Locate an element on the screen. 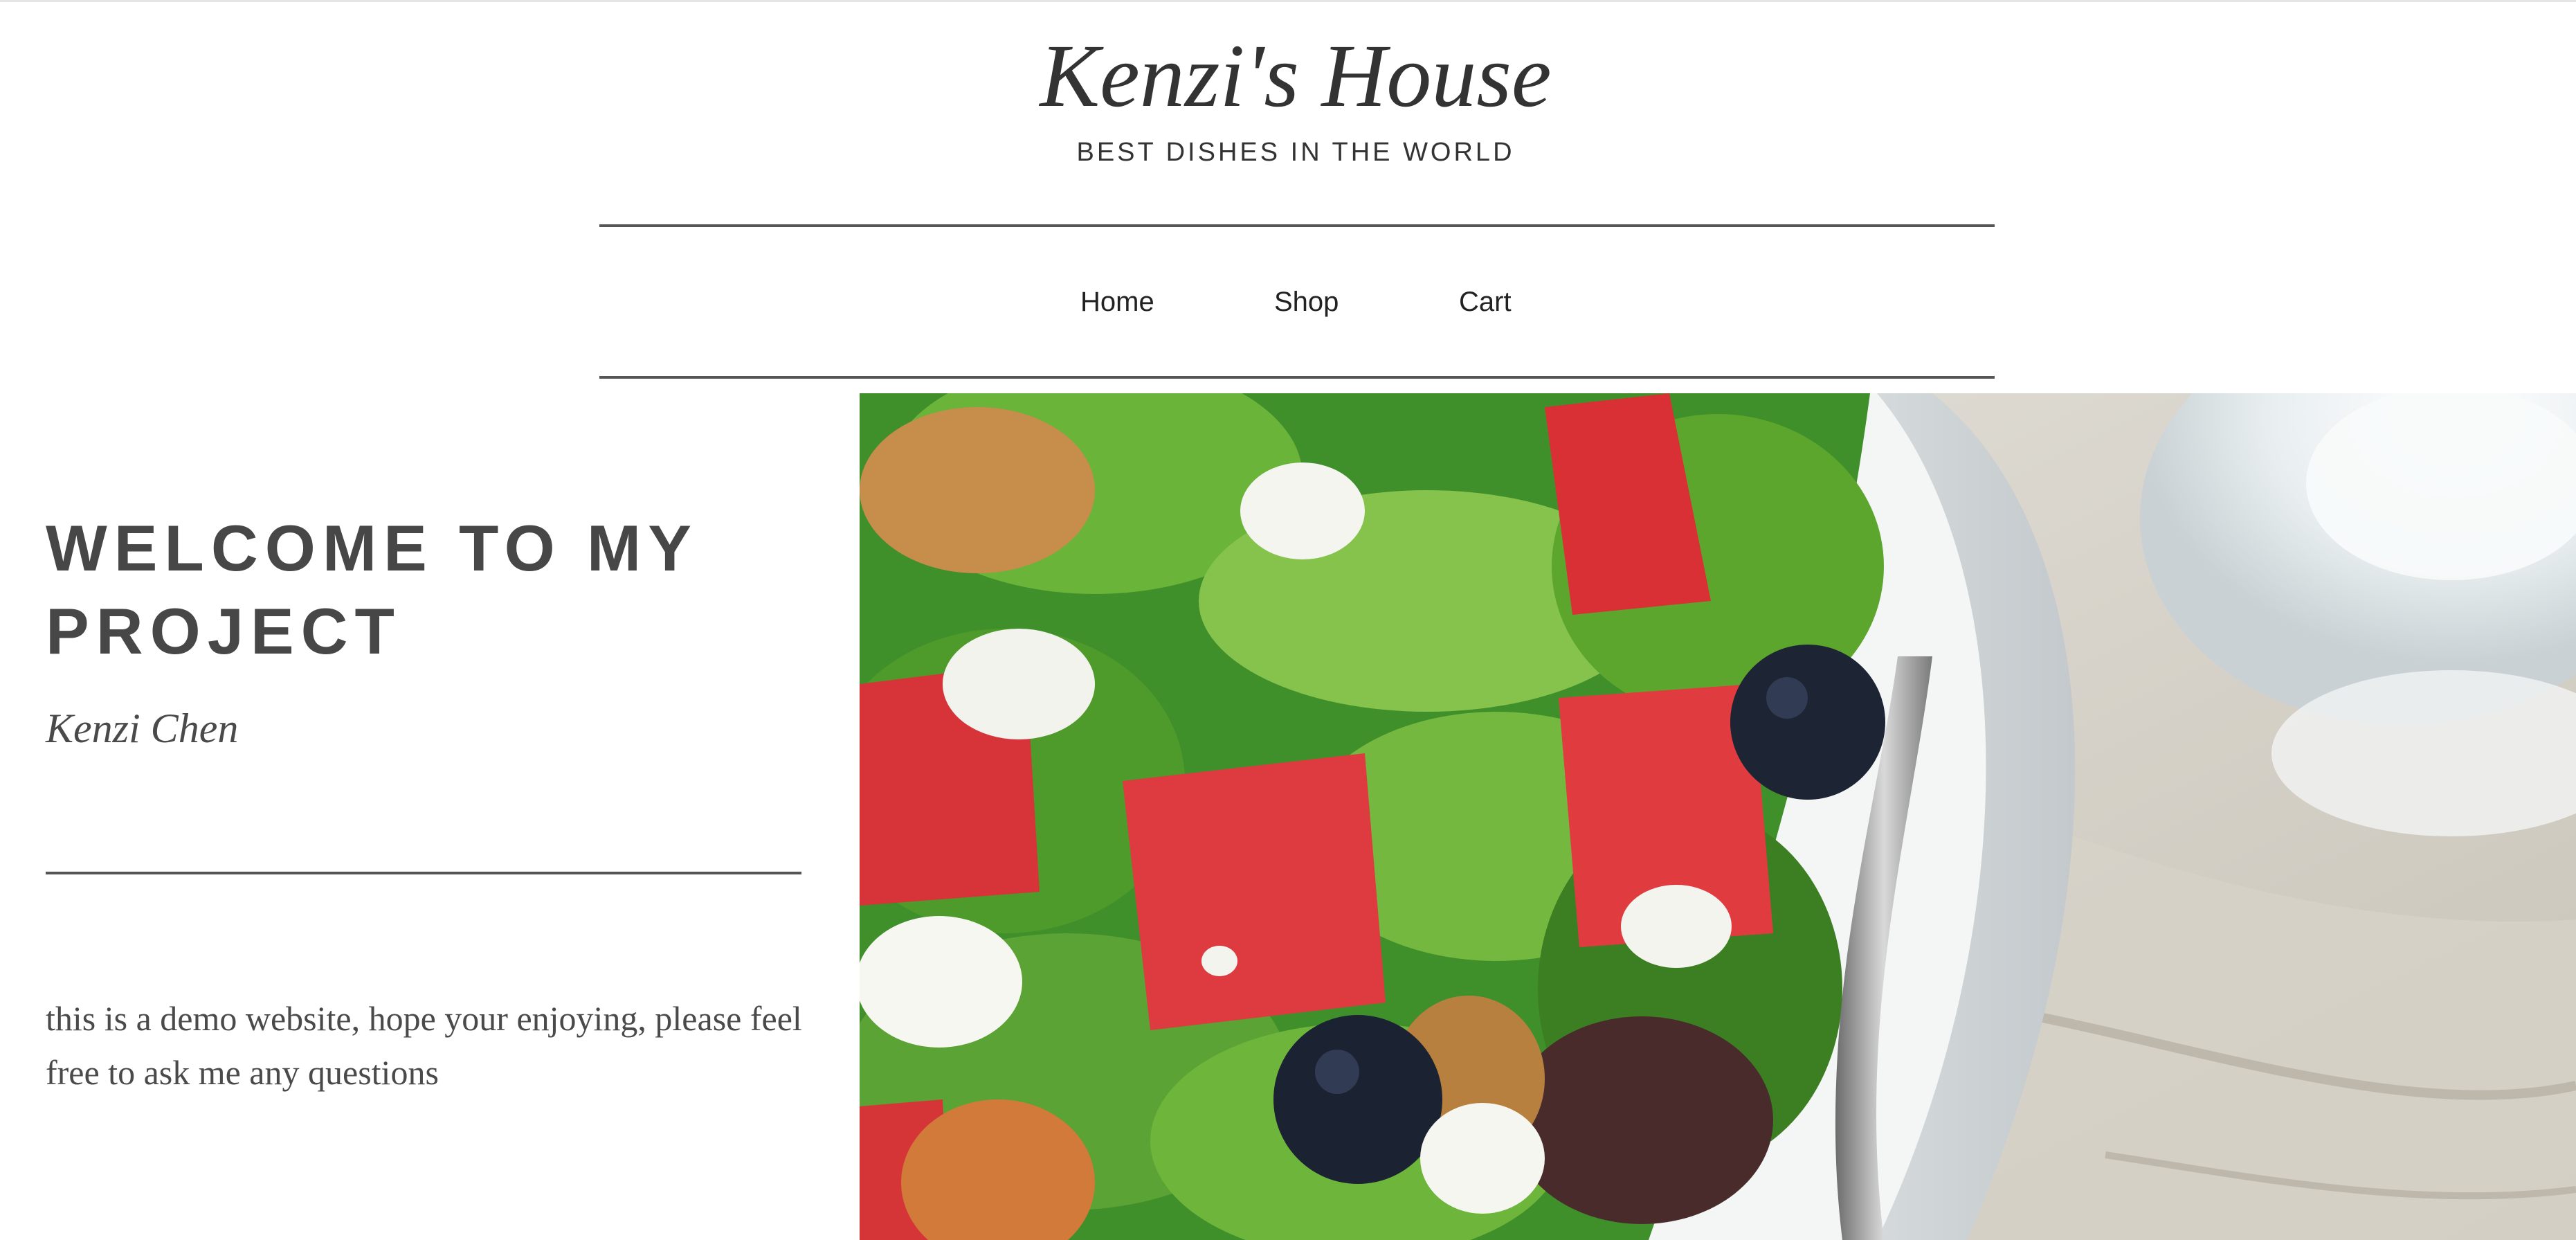 The height and width of the screenshot is (1240, 2576). main-nav: Home Shop Cart is located at coordinates (1297, 302).